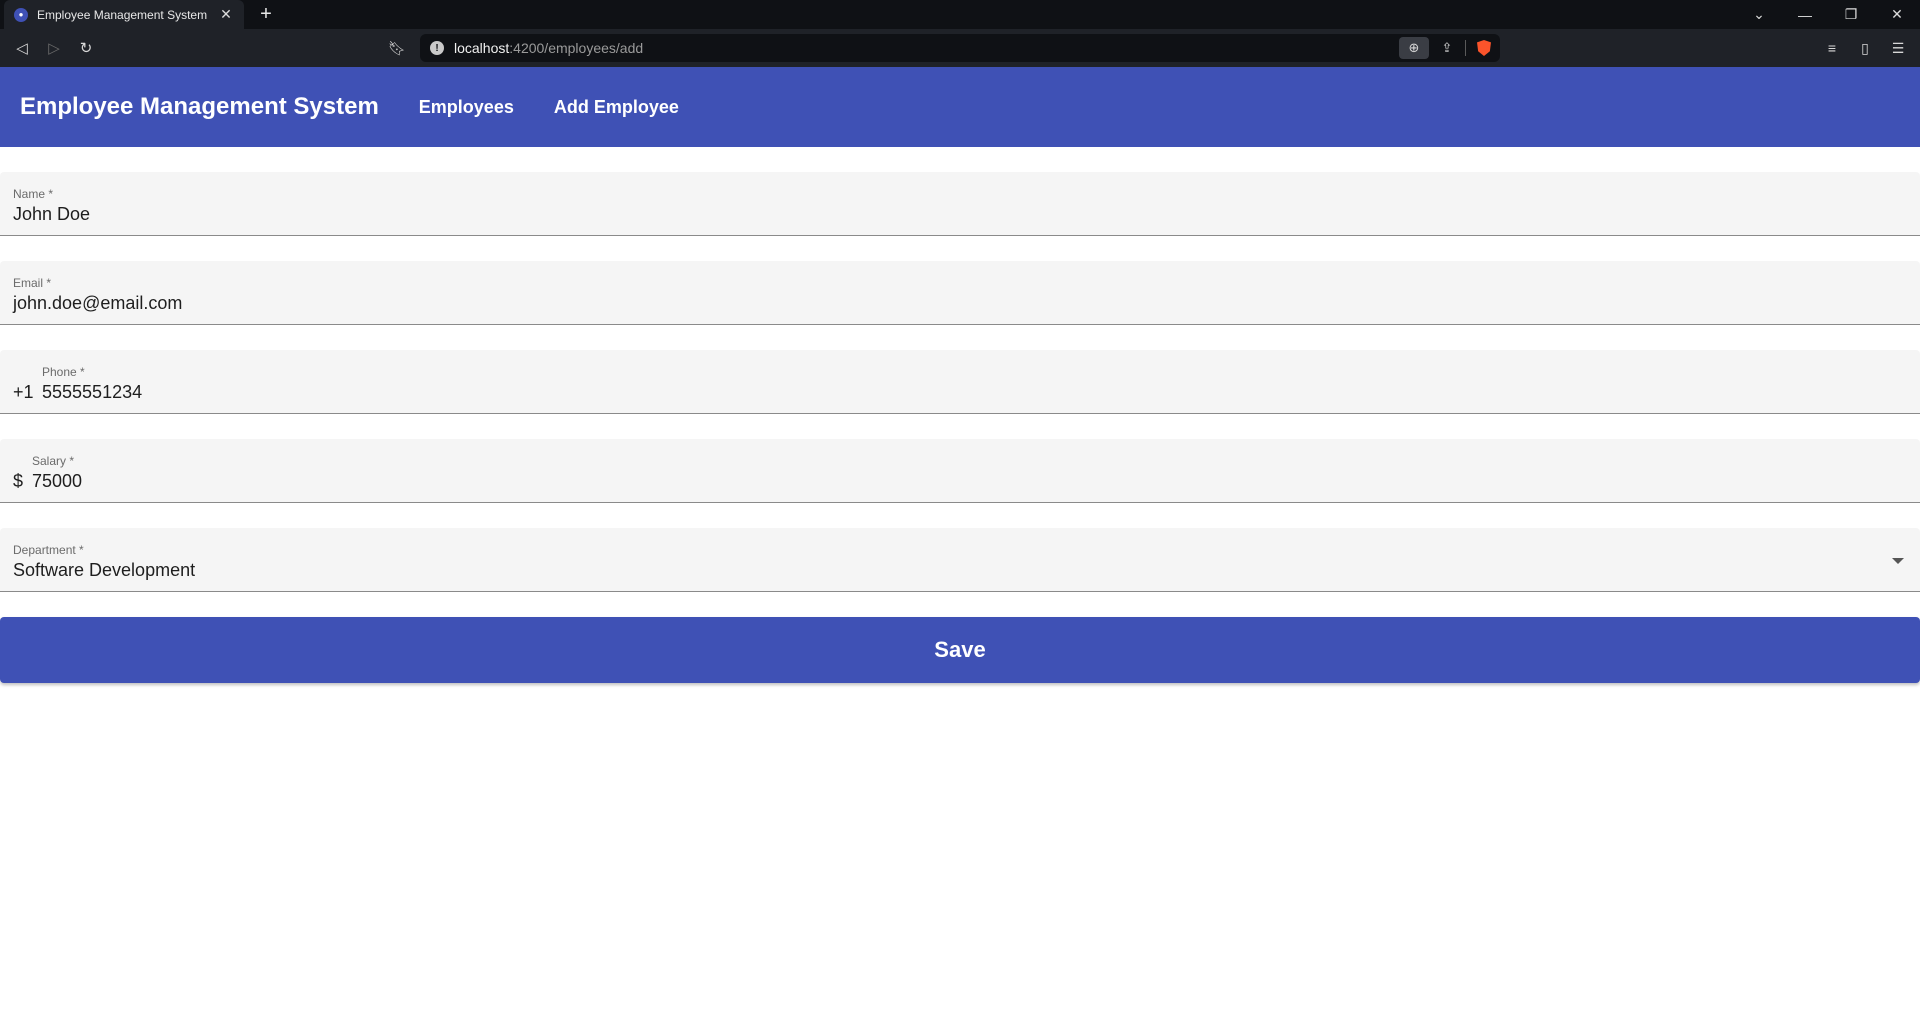 The height and width of the screenshot is (1032, 1920). I want to click on name-label: Name *, so click(33, 194).